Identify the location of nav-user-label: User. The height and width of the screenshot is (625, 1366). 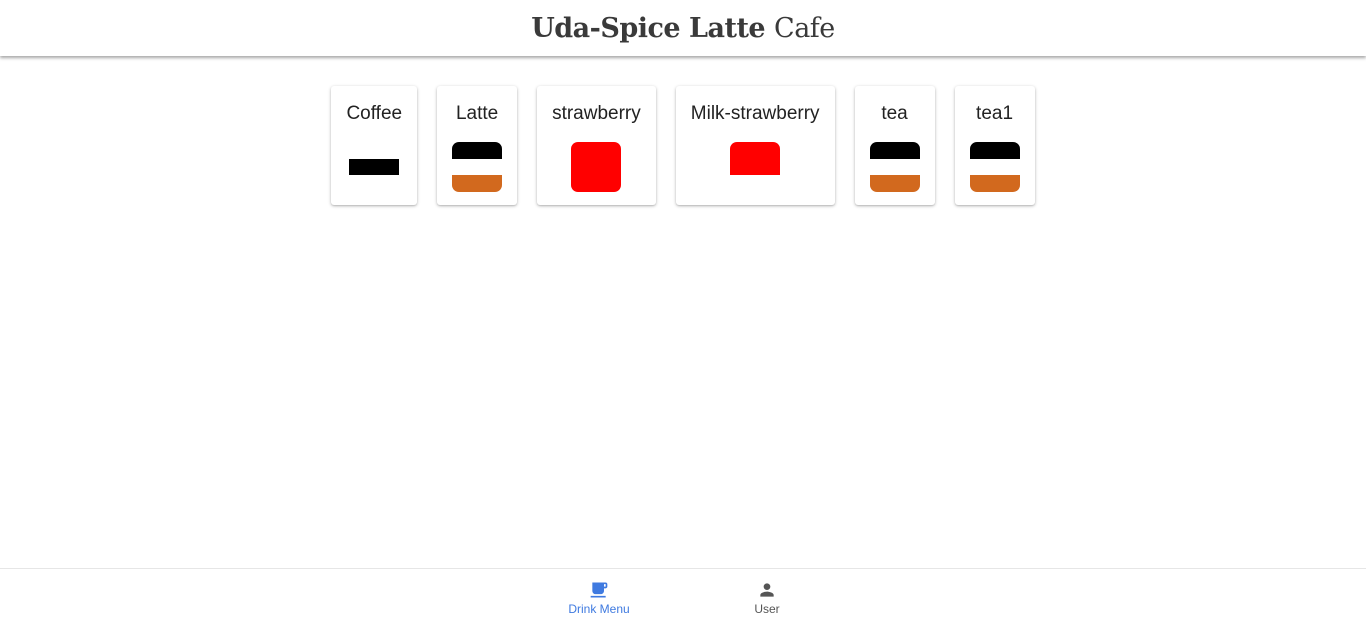
(767, 609).